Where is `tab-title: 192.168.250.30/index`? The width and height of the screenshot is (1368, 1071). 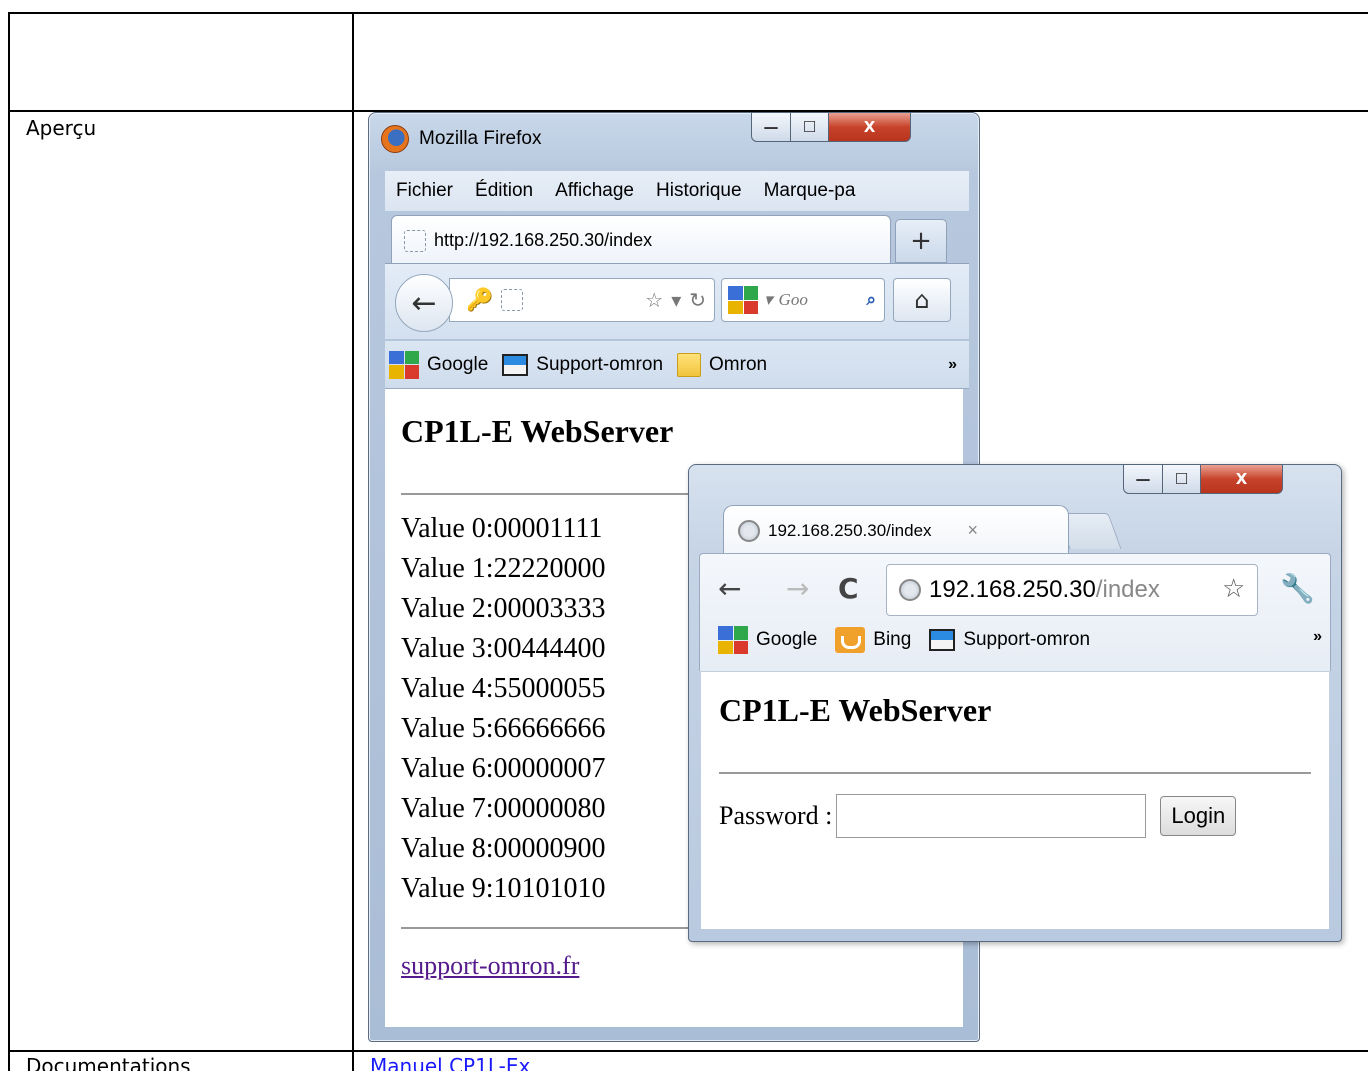
tab-title: 192.168.250.30/index is located at coordinates (850, 530).